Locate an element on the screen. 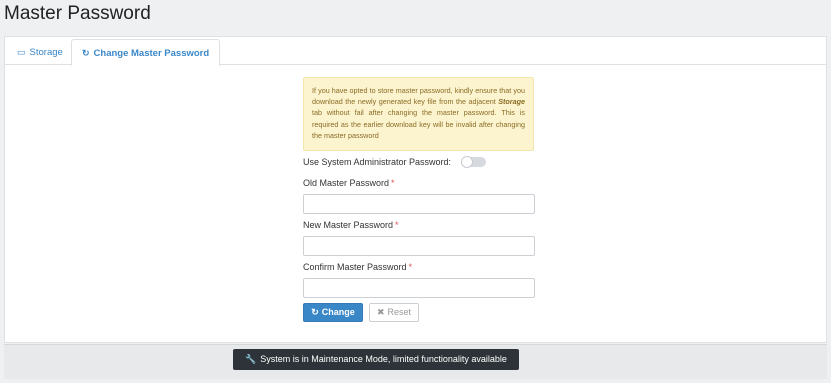  change-button: ↻ Change is located at coordinates (333, 312).